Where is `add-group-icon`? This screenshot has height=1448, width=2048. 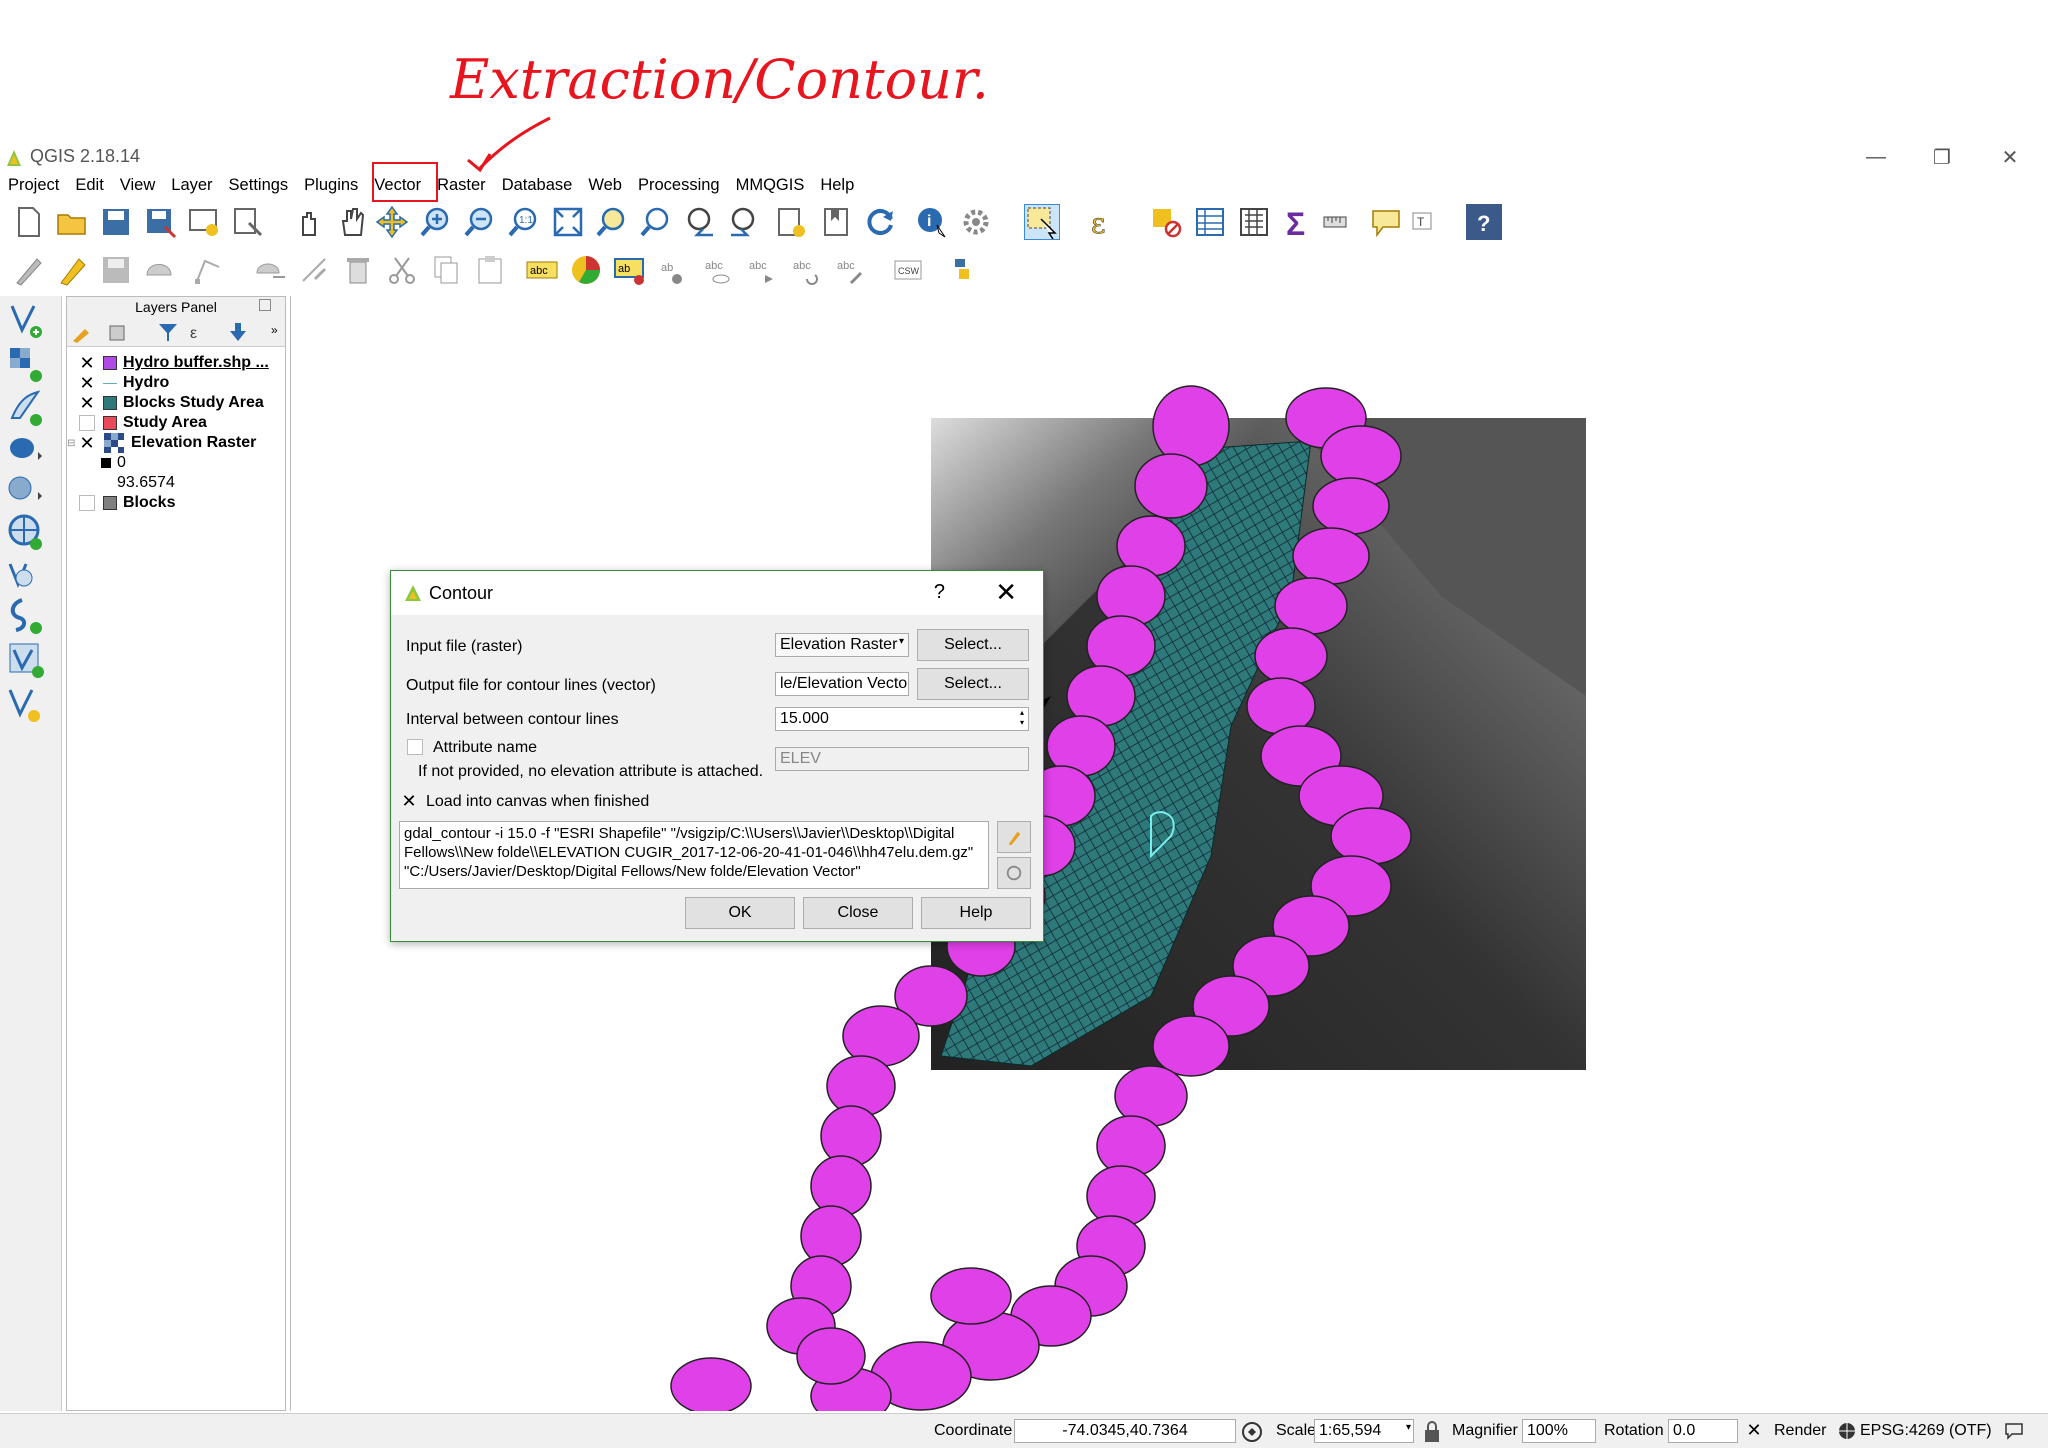 add-group-icon is located at coordinates (118, 332).